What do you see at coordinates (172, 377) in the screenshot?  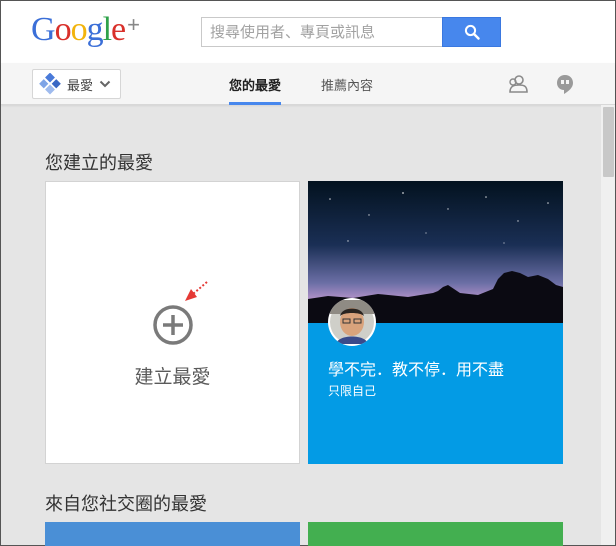 I see `create-collection-label: 建立最愛` at bounding box center [172, 377].